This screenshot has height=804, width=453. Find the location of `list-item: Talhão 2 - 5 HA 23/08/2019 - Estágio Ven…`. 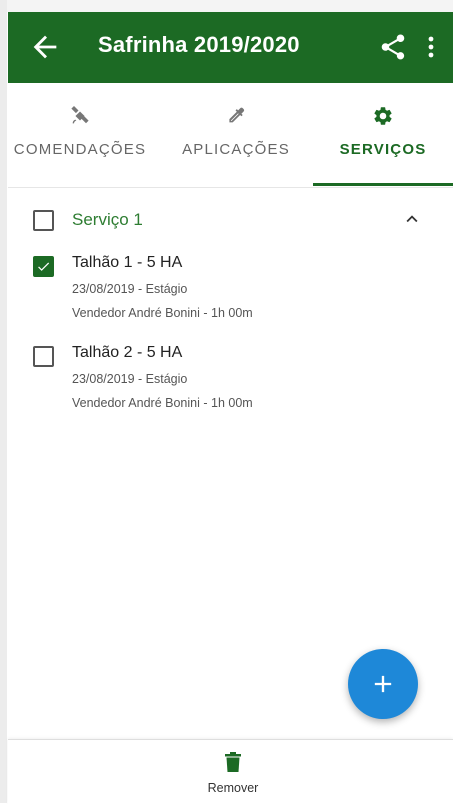

list-item: Talhão 2 - 5 HA 23/08/2019 - Estágio Ven… is located at coordinates (230, 384).